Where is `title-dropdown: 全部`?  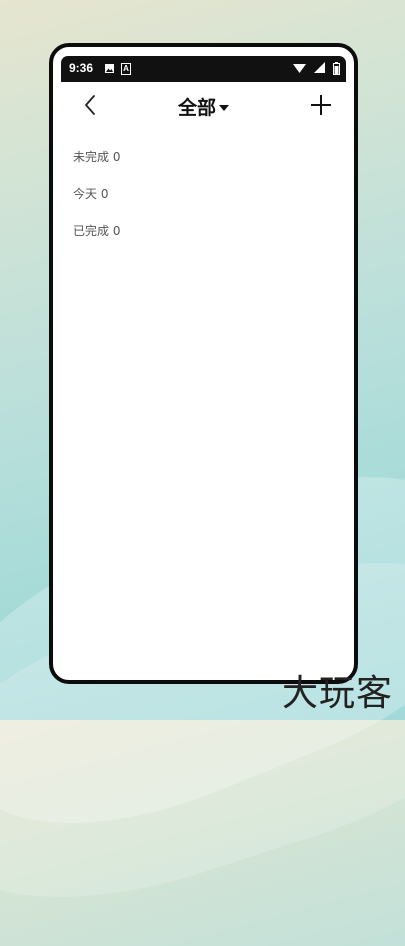
title-dropdown: 全部 is located at coordinates (203, 106).